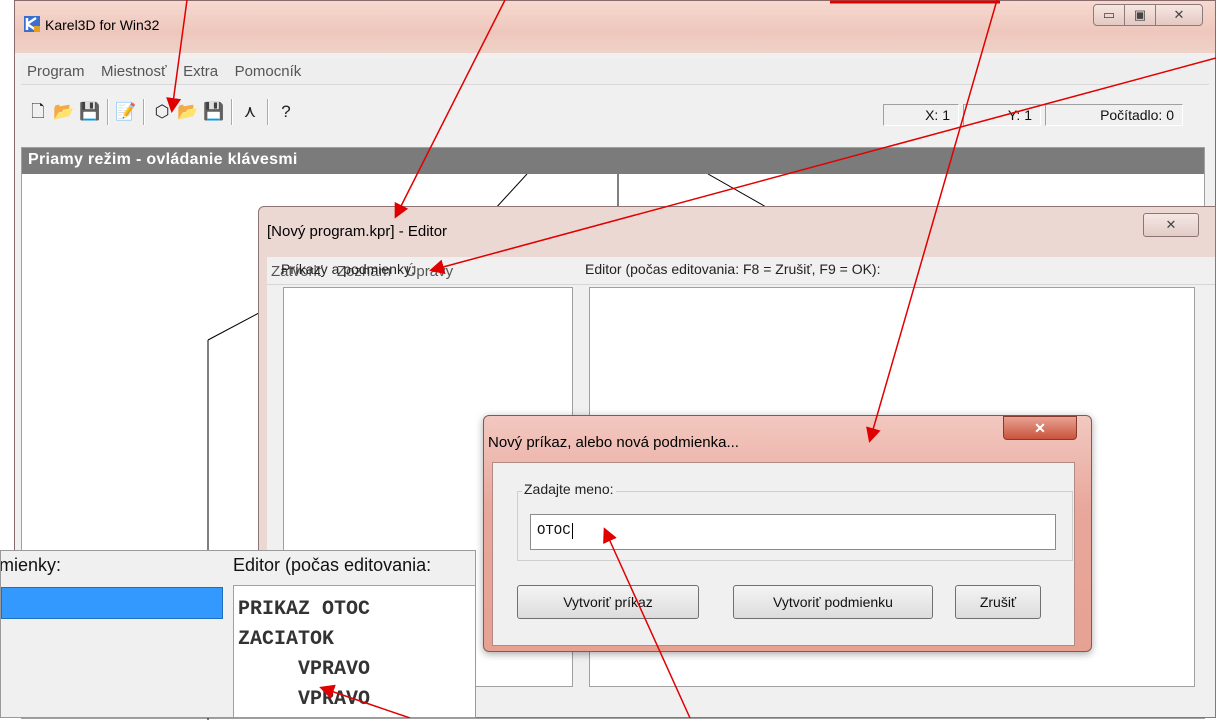 This screenshot has width=1216, height=720. I want to click on main-window-title: Karel3D for Win32, so click(102, 25).